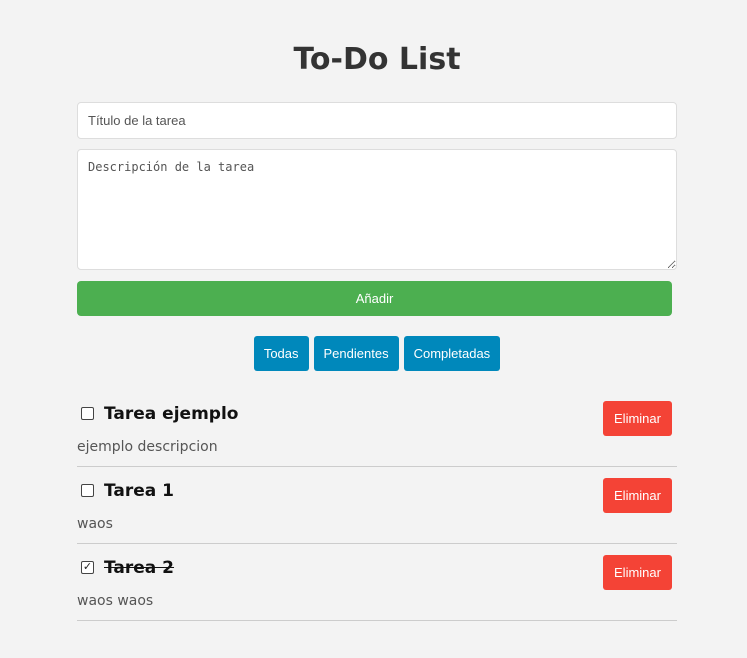 Image resolution: width=747 pixels, height=658 pixels. I want to click on filter-bar: Todas Pendientes Completadas, so click(377, 353).